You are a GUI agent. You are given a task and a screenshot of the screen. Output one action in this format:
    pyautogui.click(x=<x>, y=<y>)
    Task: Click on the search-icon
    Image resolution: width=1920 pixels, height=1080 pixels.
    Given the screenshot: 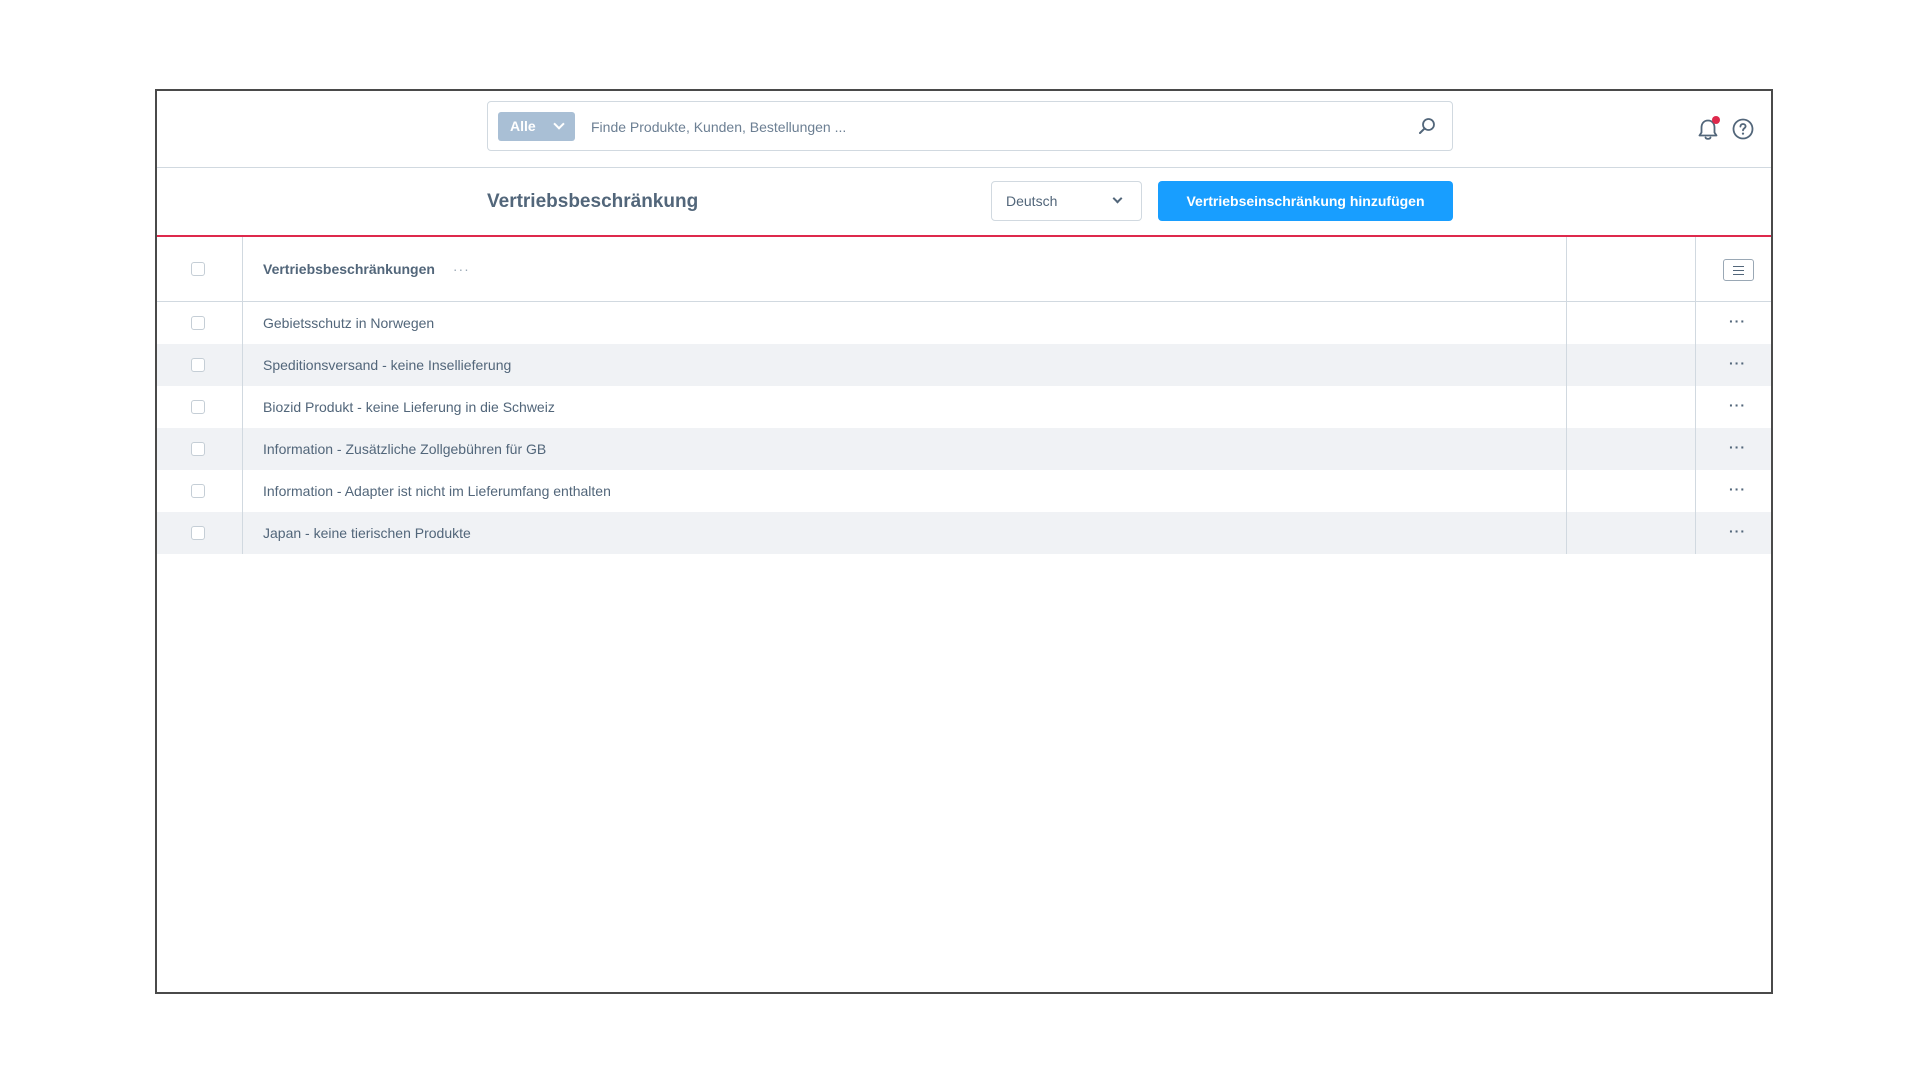 What is the action you would take?
    pyautogui.click(x=1427, y=126)
    